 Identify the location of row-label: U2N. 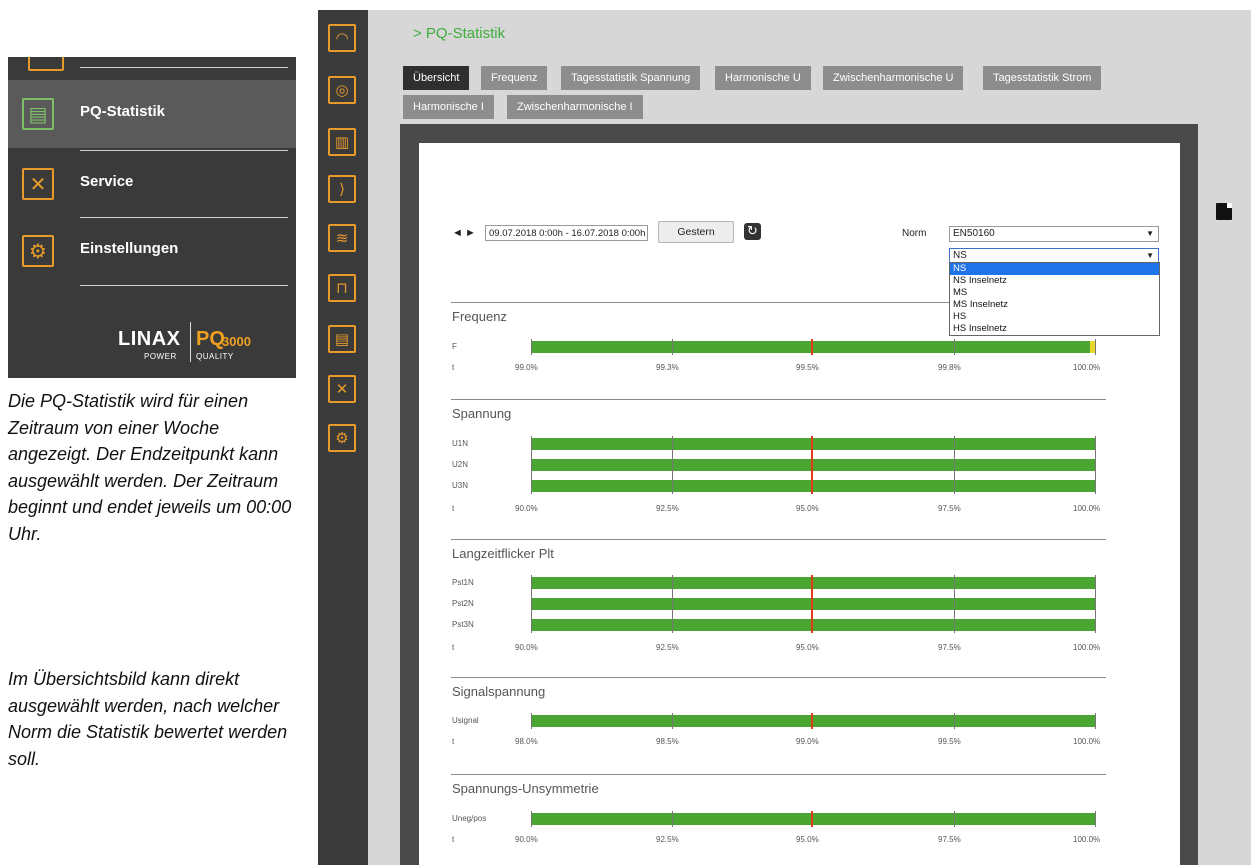
(460, 464).